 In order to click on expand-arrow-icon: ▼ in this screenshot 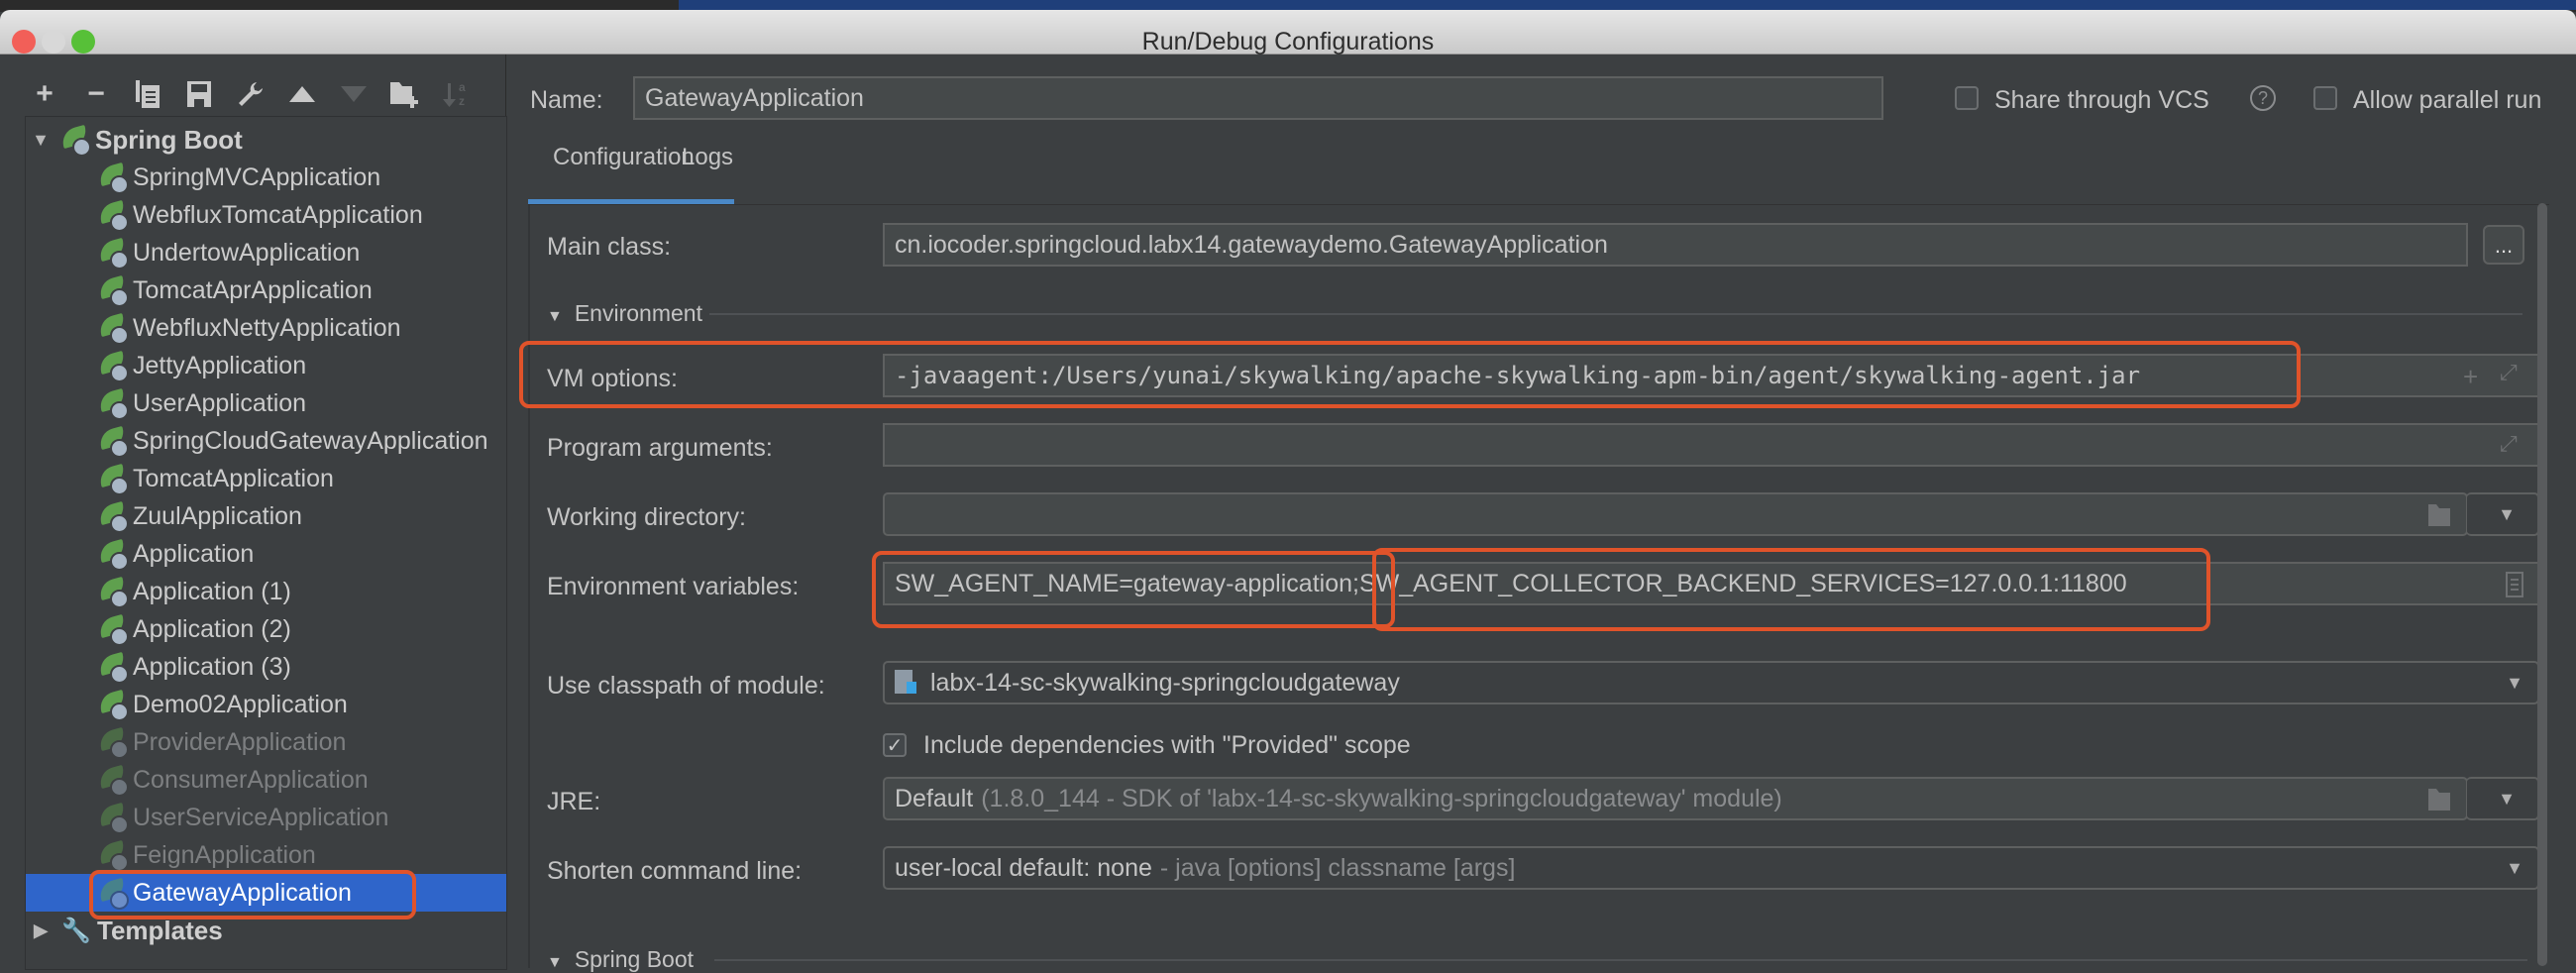, I will do `click(41, 140)`.